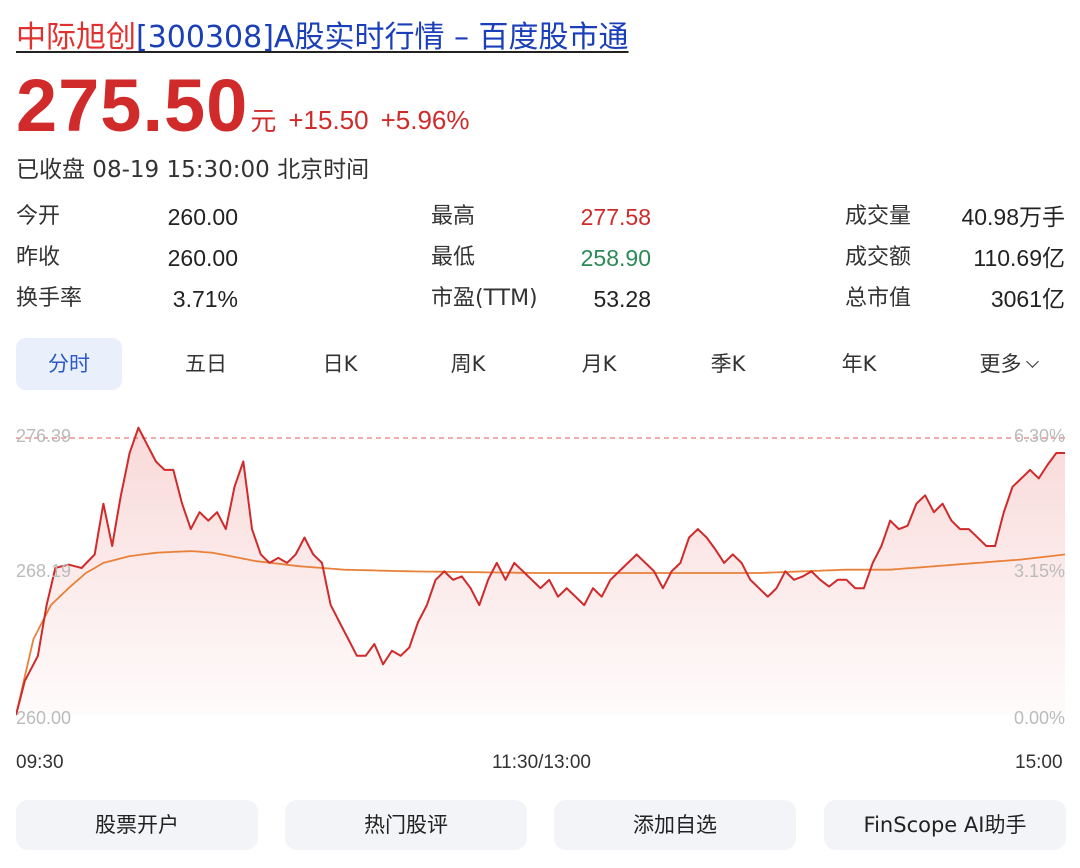 The width and height of the screenshot is (1080, 868). Describe the element at coordinates (622, 299) in the screenshot. I see `stat-pe-value: 53.28` at that location.